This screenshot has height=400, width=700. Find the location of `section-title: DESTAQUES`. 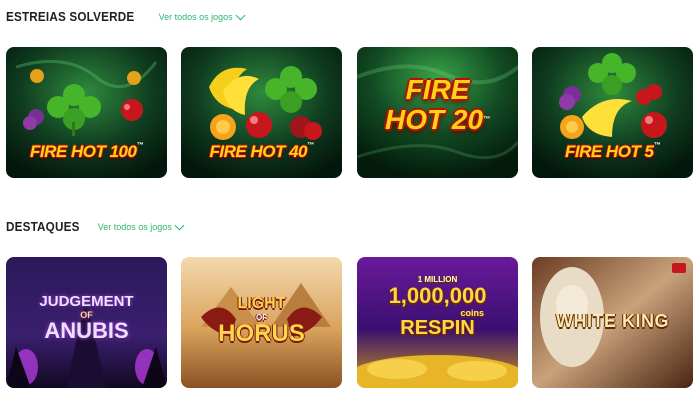

section-title: DESTAQUES is located at coordinates (43, 226).